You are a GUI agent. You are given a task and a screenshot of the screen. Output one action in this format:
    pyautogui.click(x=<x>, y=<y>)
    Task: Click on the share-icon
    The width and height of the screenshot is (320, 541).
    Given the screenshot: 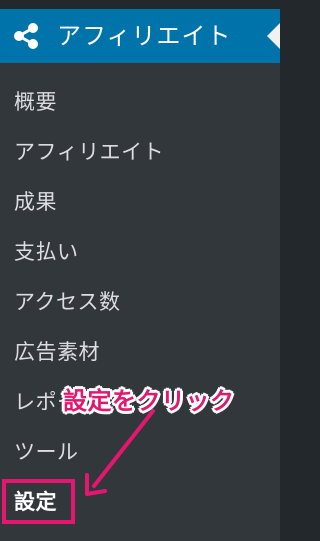 What is the action you would take?
    pyautogui.click(x=26, y=36)
    